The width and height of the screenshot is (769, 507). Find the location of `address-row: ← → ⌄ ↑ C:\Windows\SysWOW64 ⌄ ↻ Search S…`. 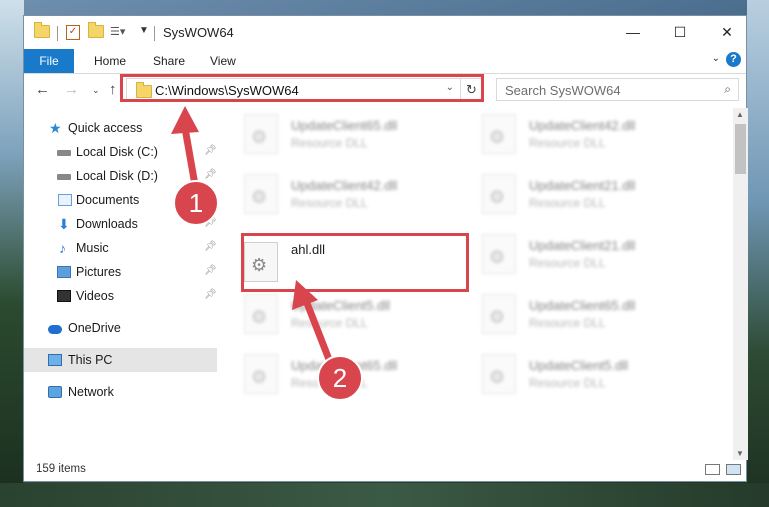

address-row: ← → ⌄ ↑ C:\Windows\SysWOW64 ⌄ ↻ Search S… is located at coordinates (385, 90).